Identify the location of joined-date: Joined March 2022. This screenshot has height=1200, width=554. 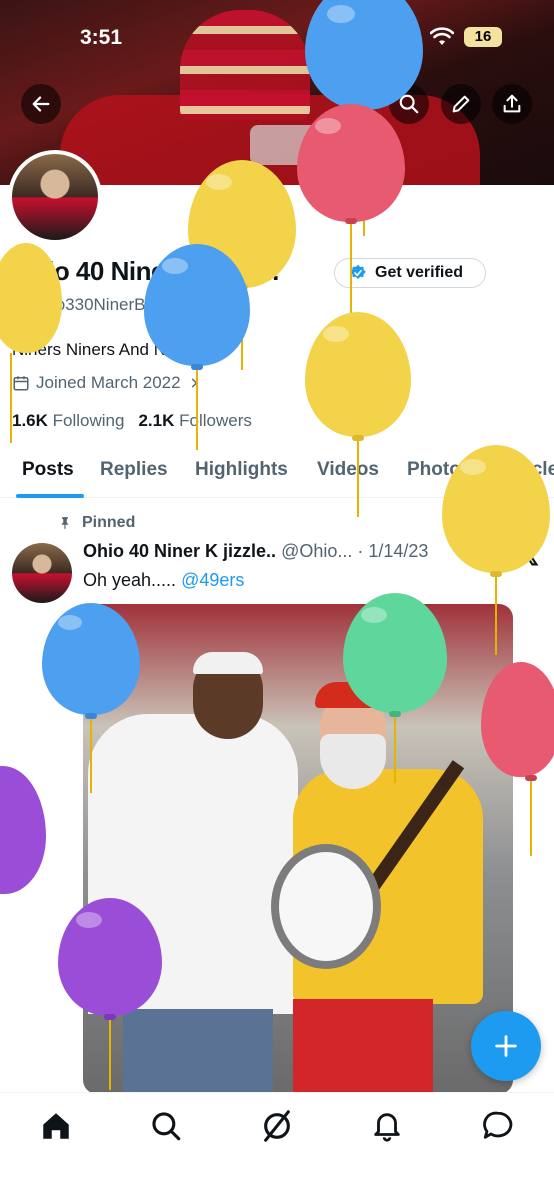
(106, 383).